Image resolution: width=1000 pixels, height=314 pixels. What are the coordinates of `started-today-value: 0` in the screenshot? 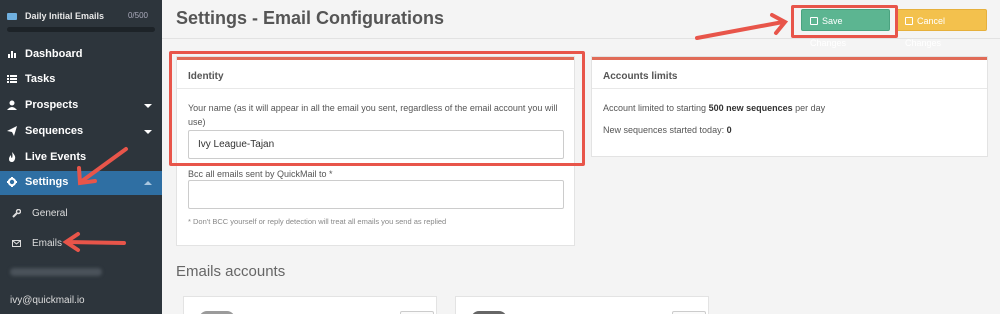 It's located at (729, 130).